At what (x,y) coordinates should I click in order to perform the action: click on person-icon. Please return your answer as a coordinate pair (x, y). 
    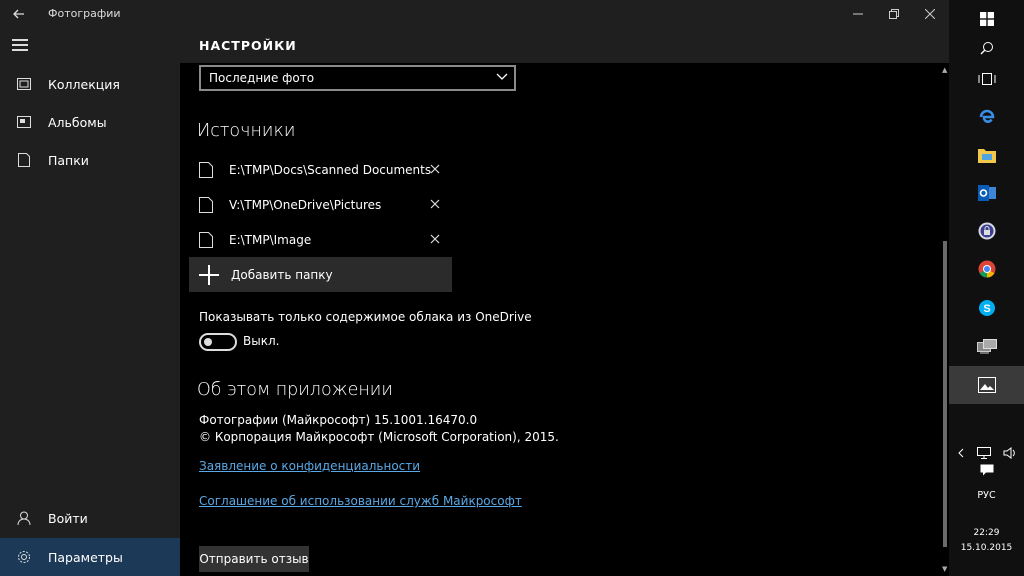
    Looking at the image, I should click on (24, 518).